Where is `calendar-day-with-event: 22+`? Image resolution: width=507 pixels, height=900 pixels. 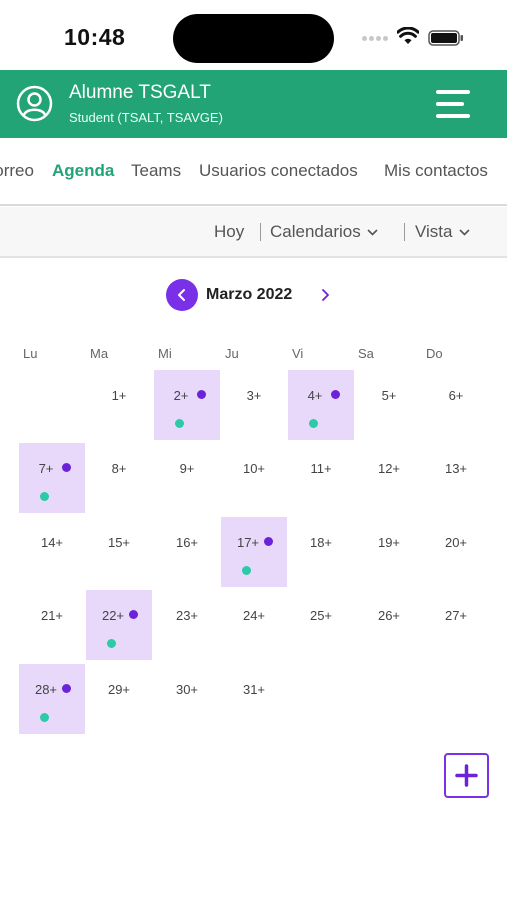 calendar-day-with-event: 22+ is located at coordinates (119, 625).